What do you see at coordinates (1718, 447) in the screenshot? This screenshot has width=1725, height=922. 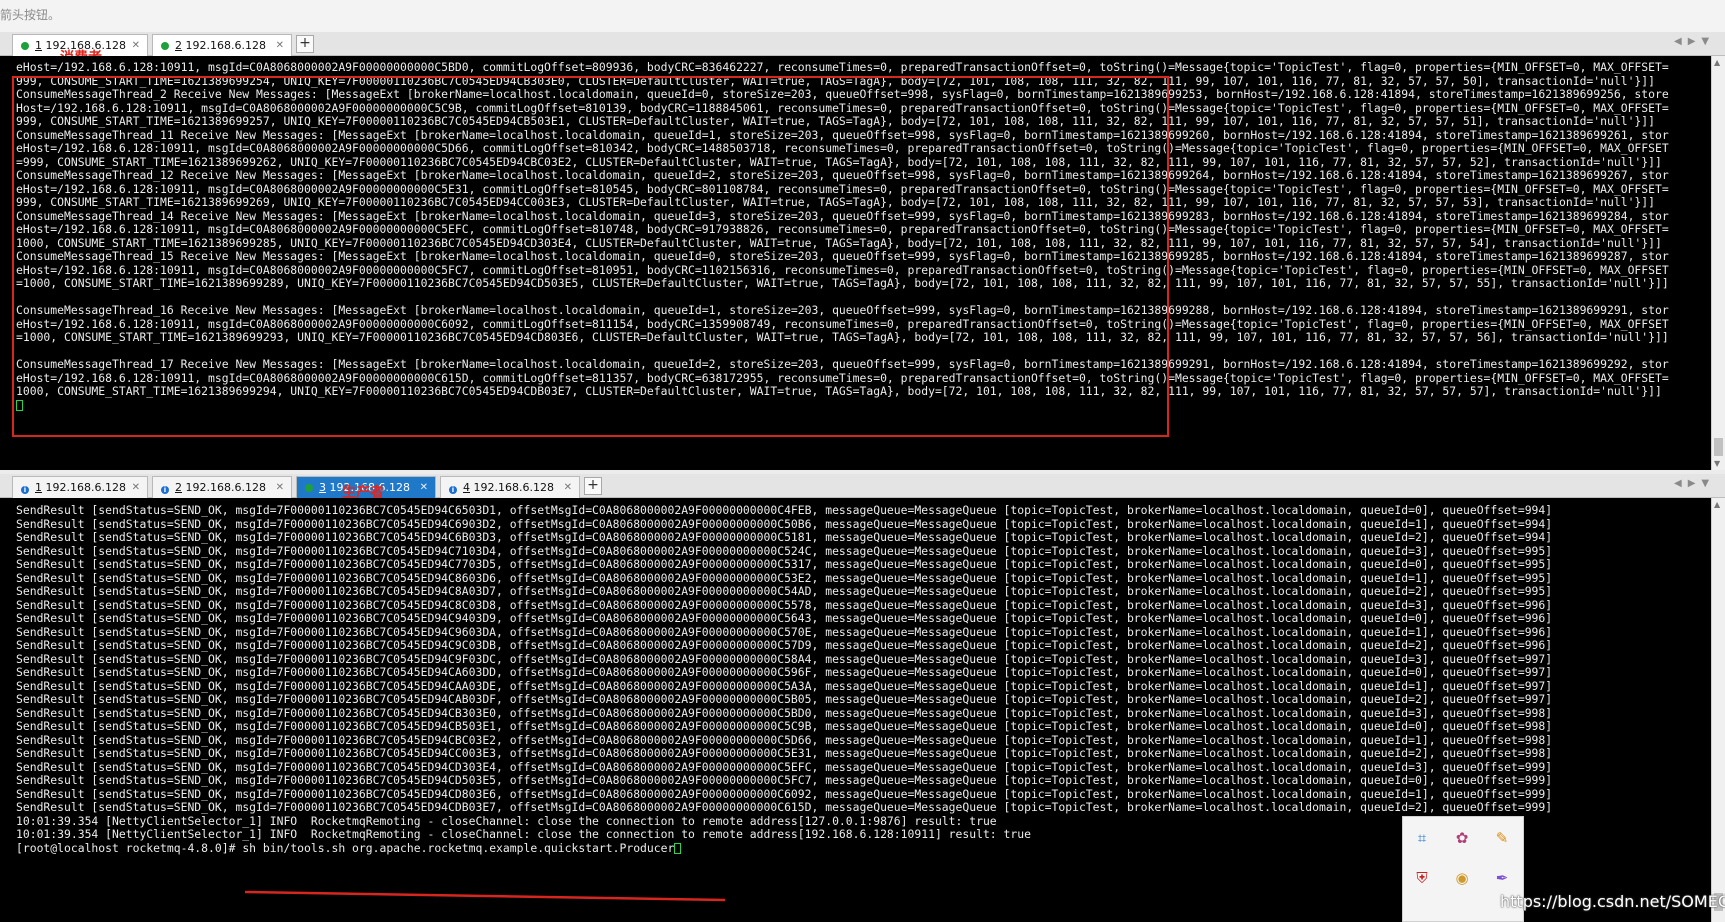 I see `scroll-thumb` at bounding box center [1718, 447].